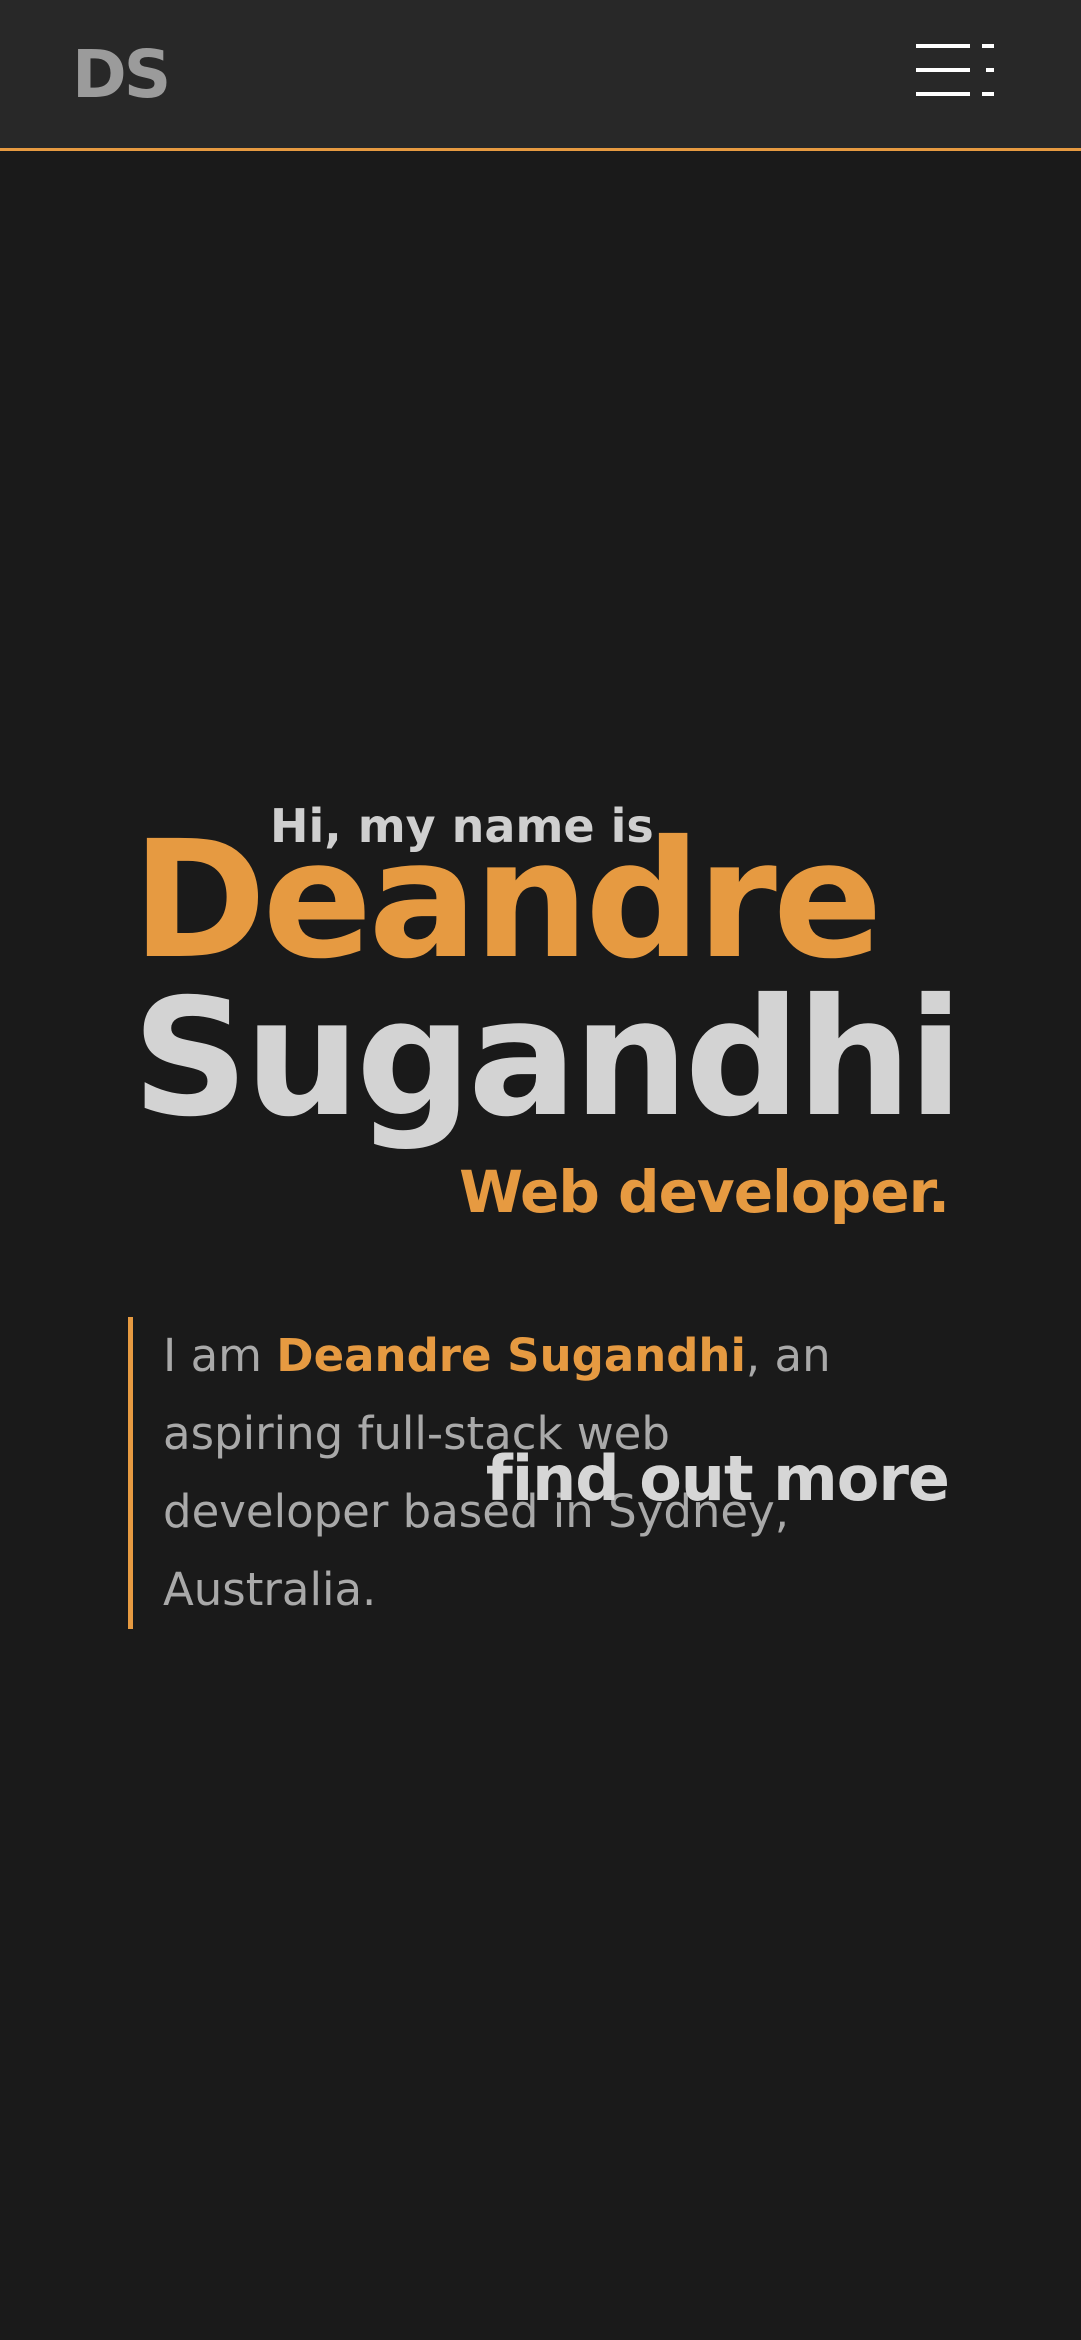  I want to click on menu-icon, so click(955, 70).